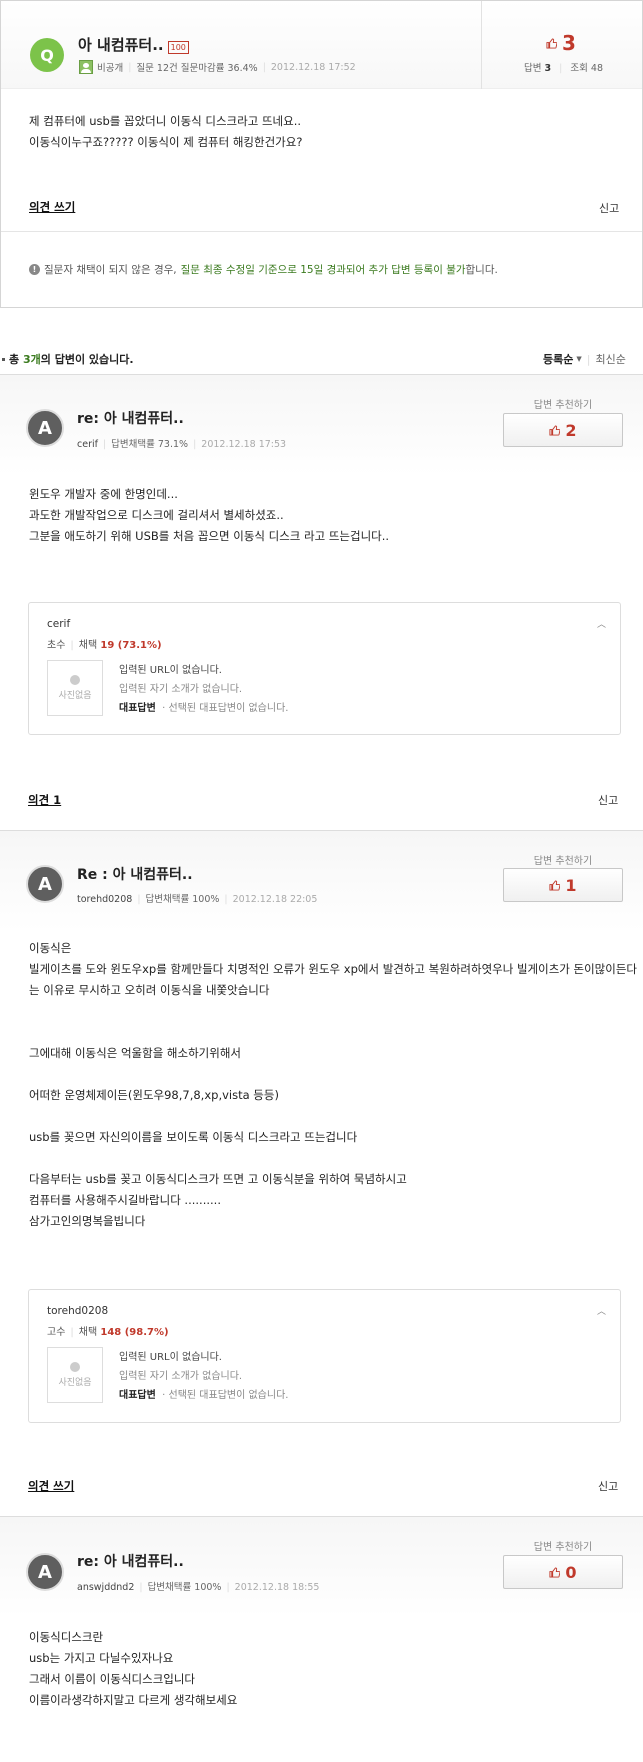 The width and height of the screenshot is (643, 1762). What do you see at coordinates (569, 43) in the screenshot?
I see `question-rec-count: 3` at bounding box center [569, 43].